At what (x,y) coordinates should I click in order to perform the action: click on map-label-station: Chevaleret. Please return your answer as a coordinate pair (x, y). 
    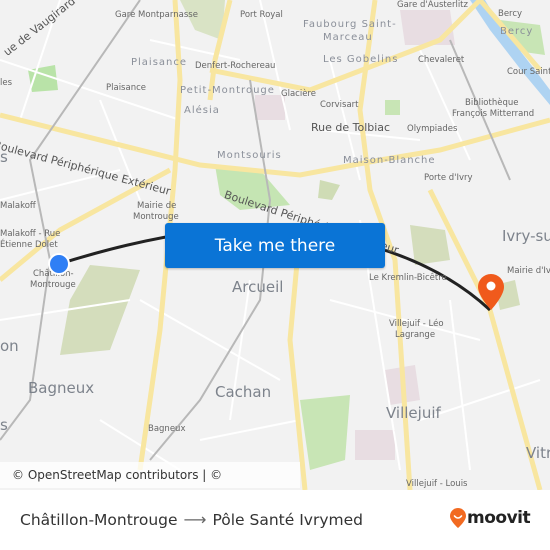
    Looking at the image, I should click on (441, 60).